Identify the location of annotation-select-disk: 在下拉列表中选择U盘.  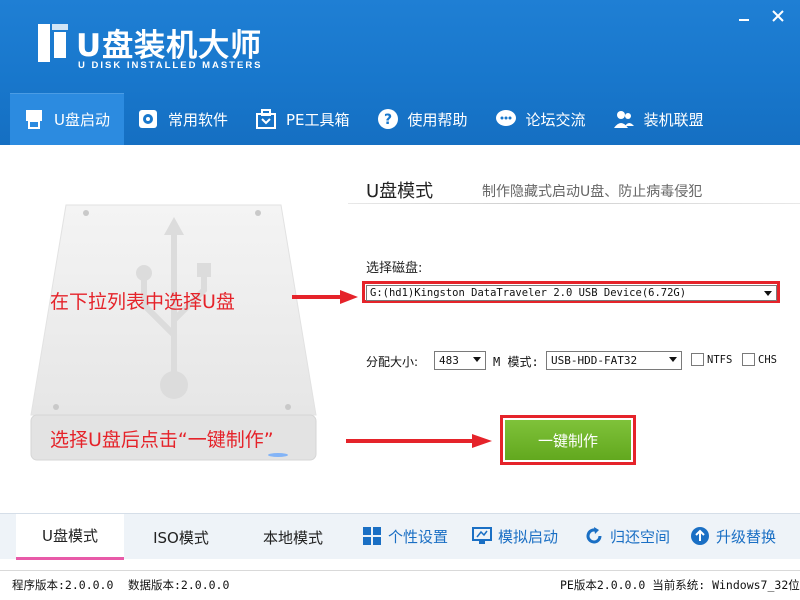
(142, 302).